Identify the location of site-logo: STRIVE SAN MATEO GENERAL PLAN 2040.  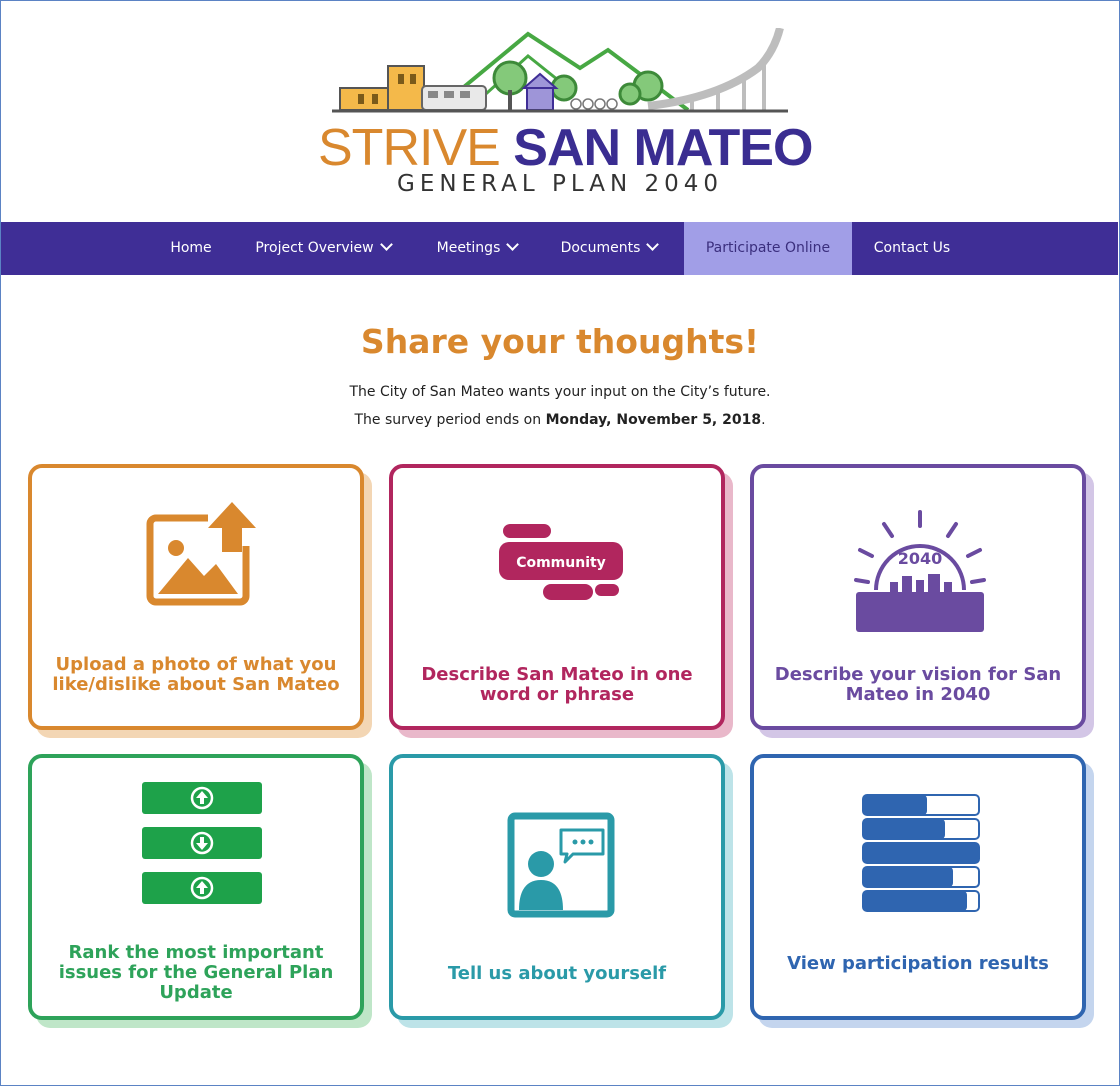
(565, 114).